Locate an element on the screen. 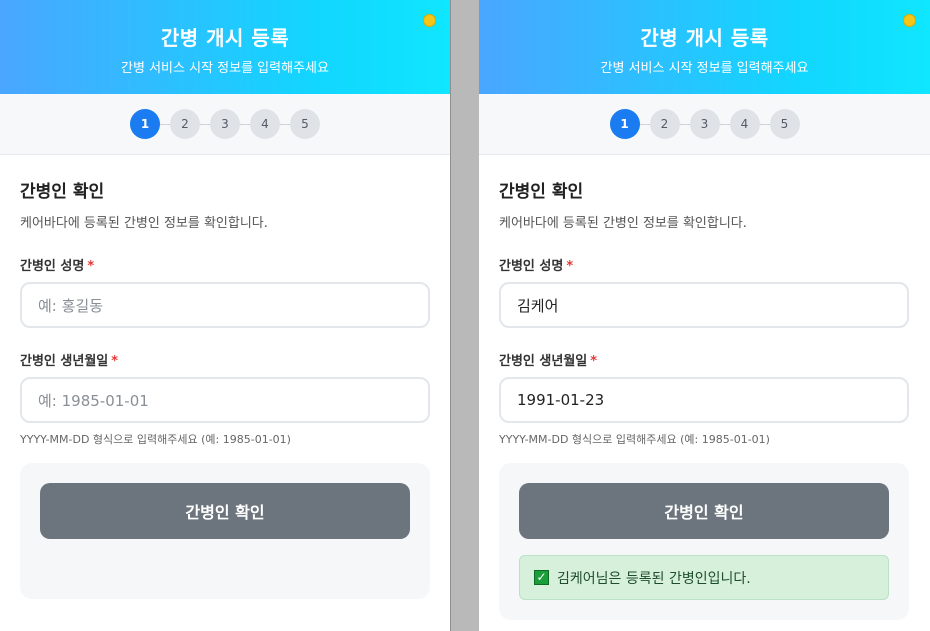  caregiver-name-input: 김케어 is located at coordinates (704, 305).